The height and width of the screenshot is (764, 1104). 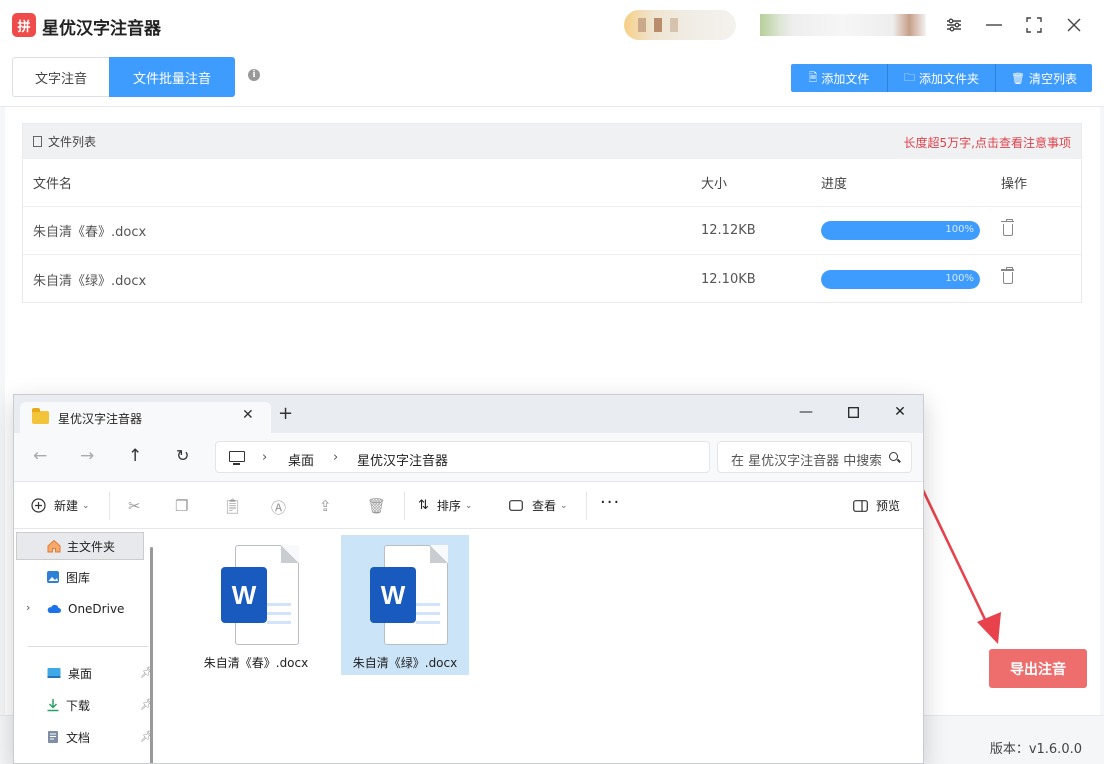 What do you see at coordinates (911, 230) in the screenshot?
I see `progress-cell: 100%` at bounding box center [911, 230].